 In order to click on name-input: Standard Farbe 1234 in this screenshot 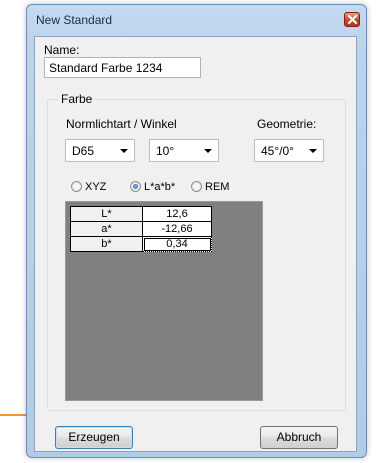, I will do `click(122, 67)`.